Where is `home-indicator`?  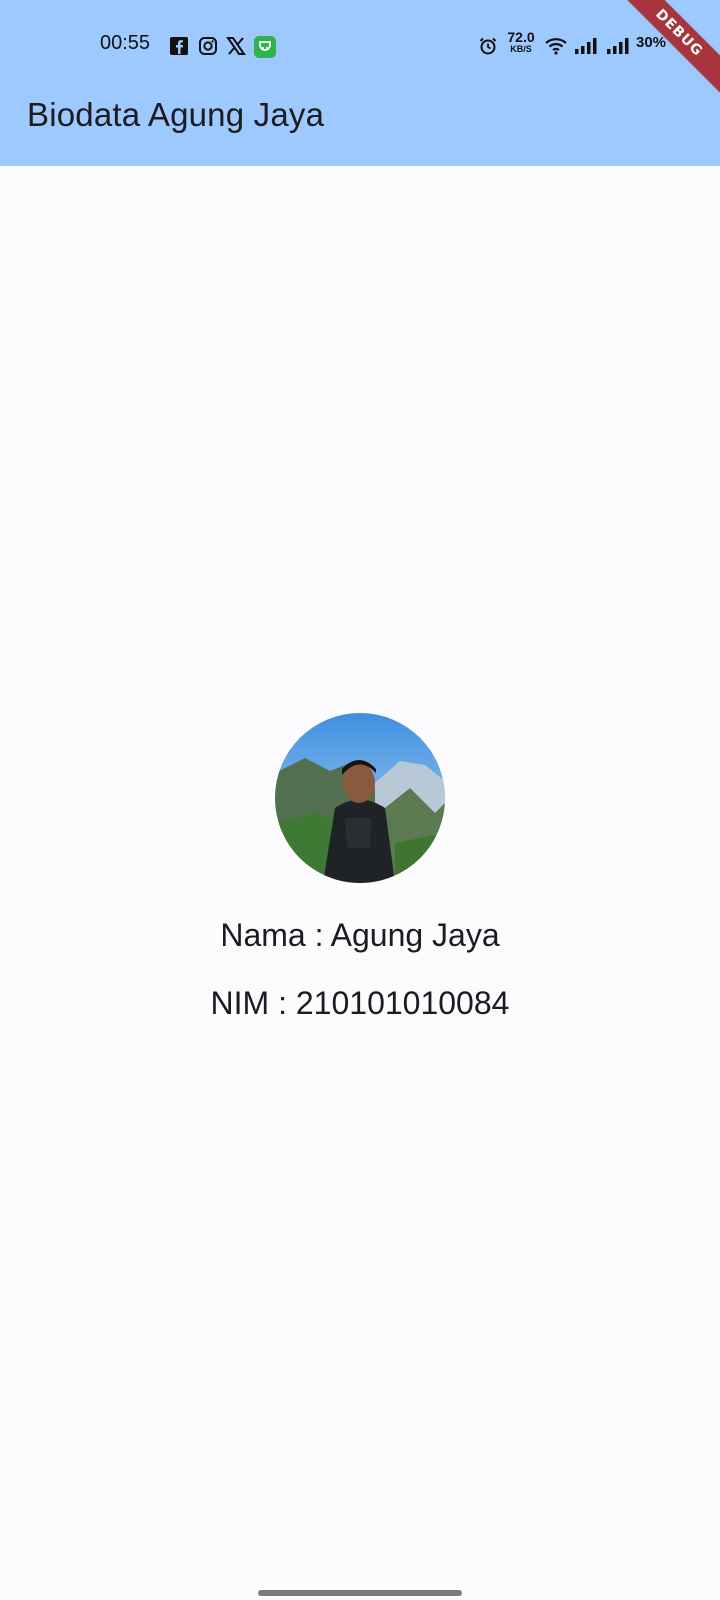 home-indicator is located at coordinates (360, 1593).